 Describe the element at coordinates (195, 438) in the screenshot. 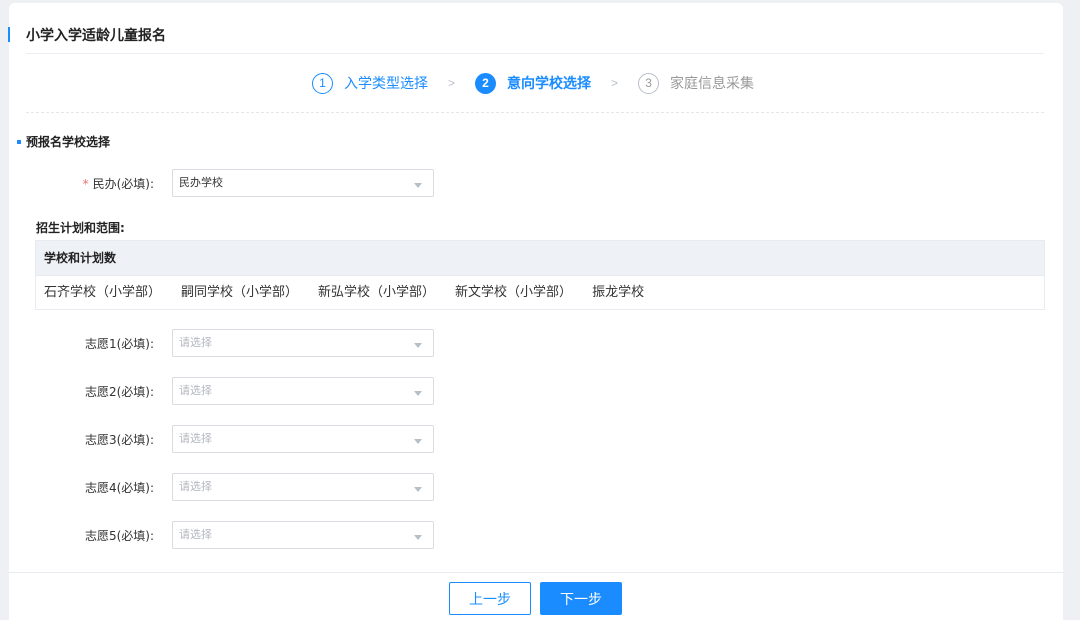

I see `choice-3-placeholder: 请选择` at that location.